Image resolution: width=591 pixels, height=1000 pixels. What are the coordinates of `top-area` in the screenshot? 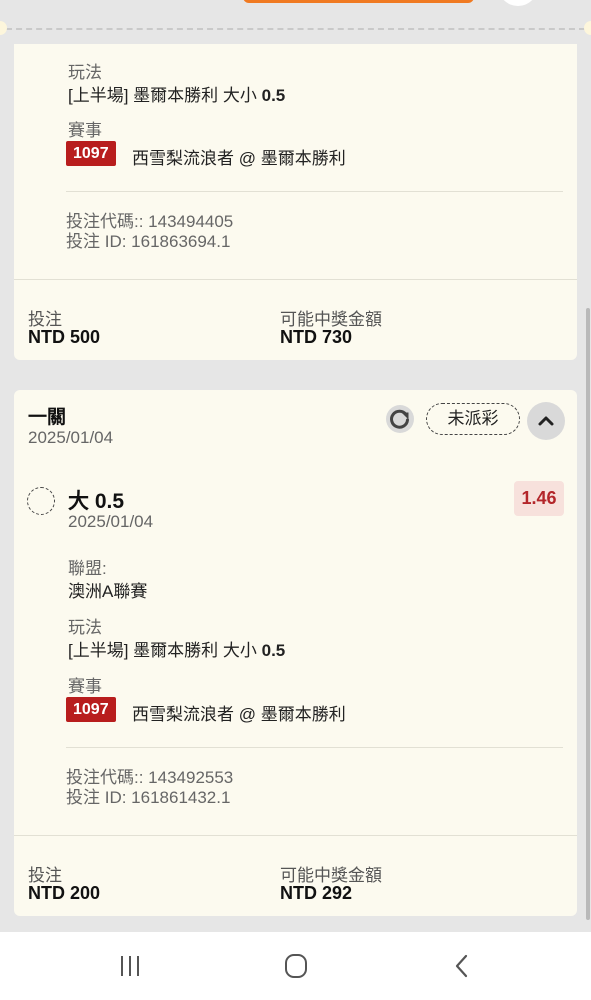 It's located at (295, 22).